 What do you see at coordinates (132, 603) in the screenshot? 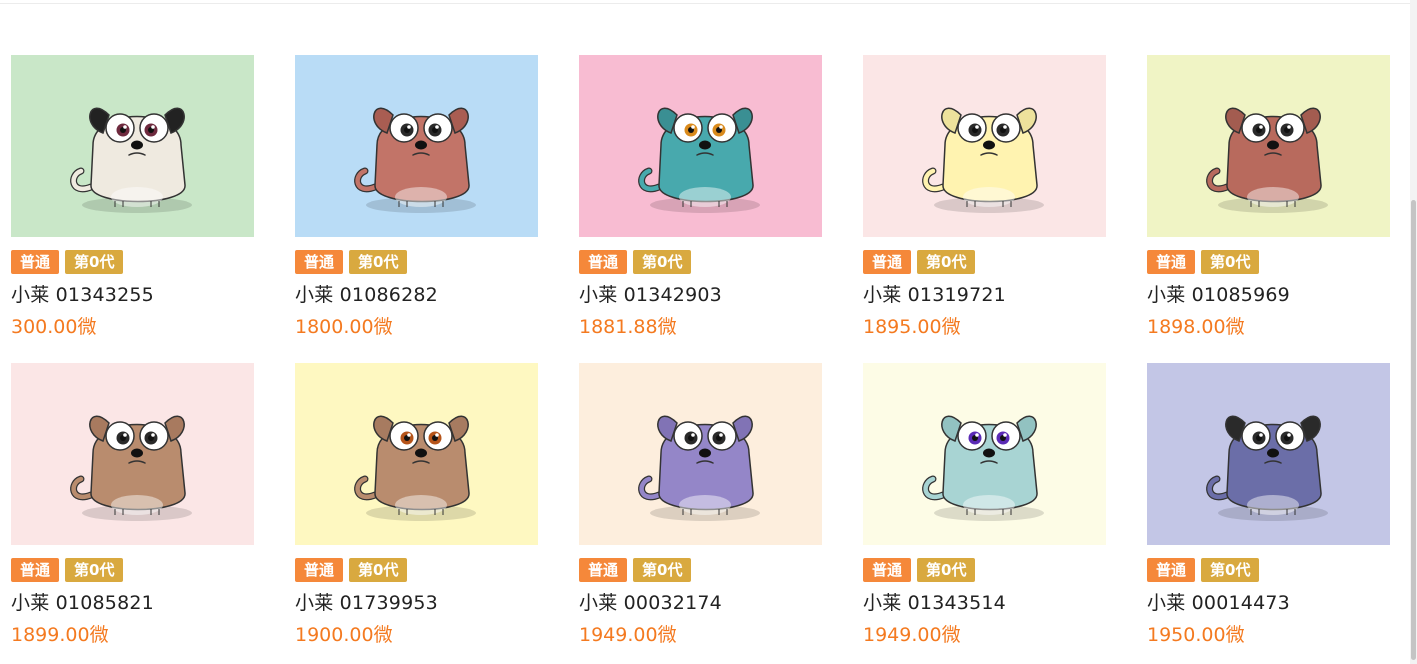
I see `pet-name: 小莱 01085821` at bounding box center [132, 603].